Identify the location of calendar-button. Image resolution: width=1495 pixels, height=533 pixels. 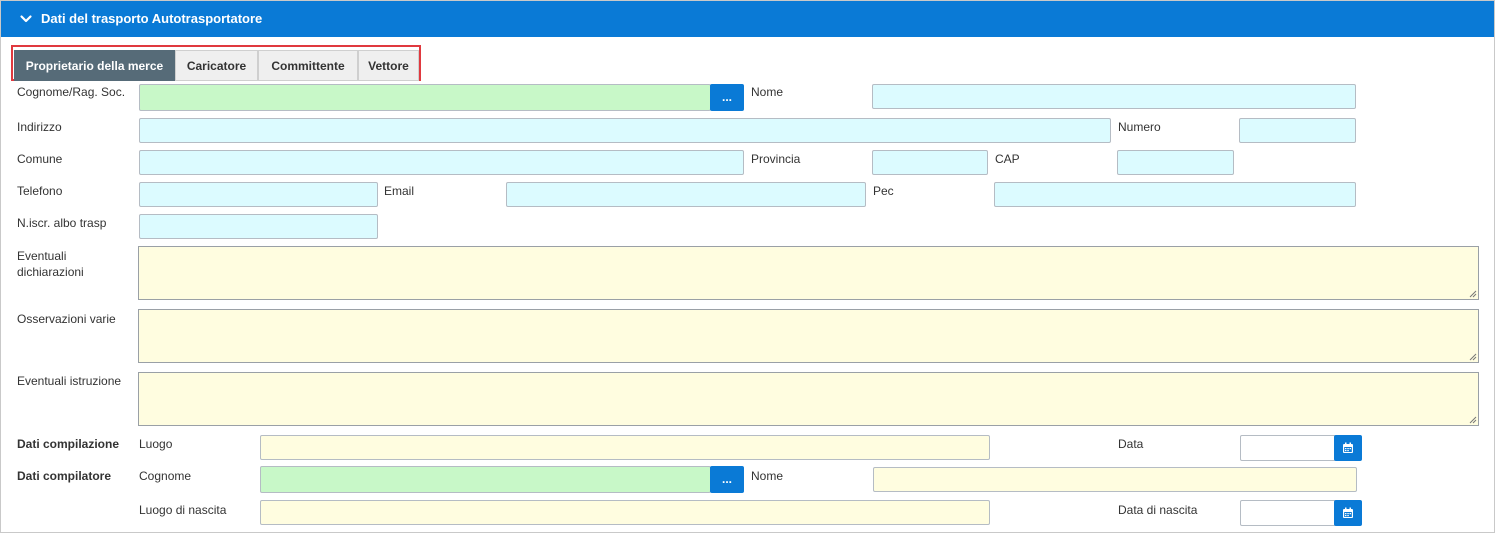
(1348, 448).